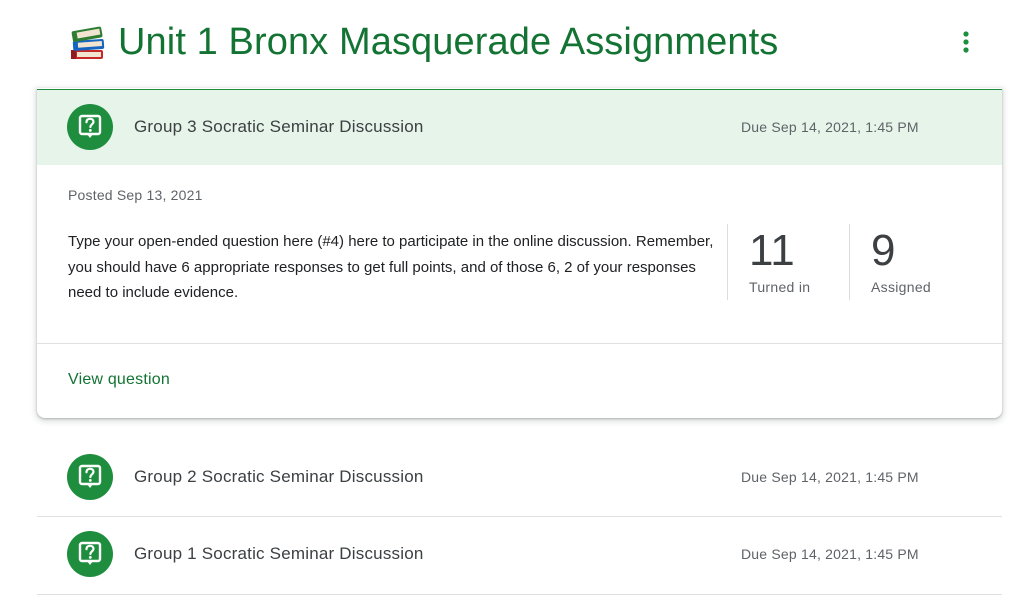  What do you see at coordinates (279, 126) in the screenshot?
I see `assignment-title: Group 3 Socratic Seminar Discussion` at bounding box center [279, 126].